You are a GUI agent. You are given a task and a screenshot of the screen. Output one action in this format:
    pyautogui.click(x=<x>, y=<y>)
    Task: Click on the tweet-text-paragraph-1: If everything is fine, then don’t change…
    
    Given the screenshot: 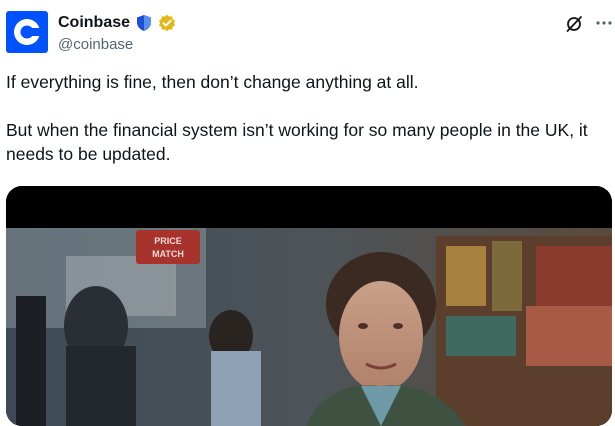 What is the action you would take?
    pyautogui.click(x=212, y=82)
    